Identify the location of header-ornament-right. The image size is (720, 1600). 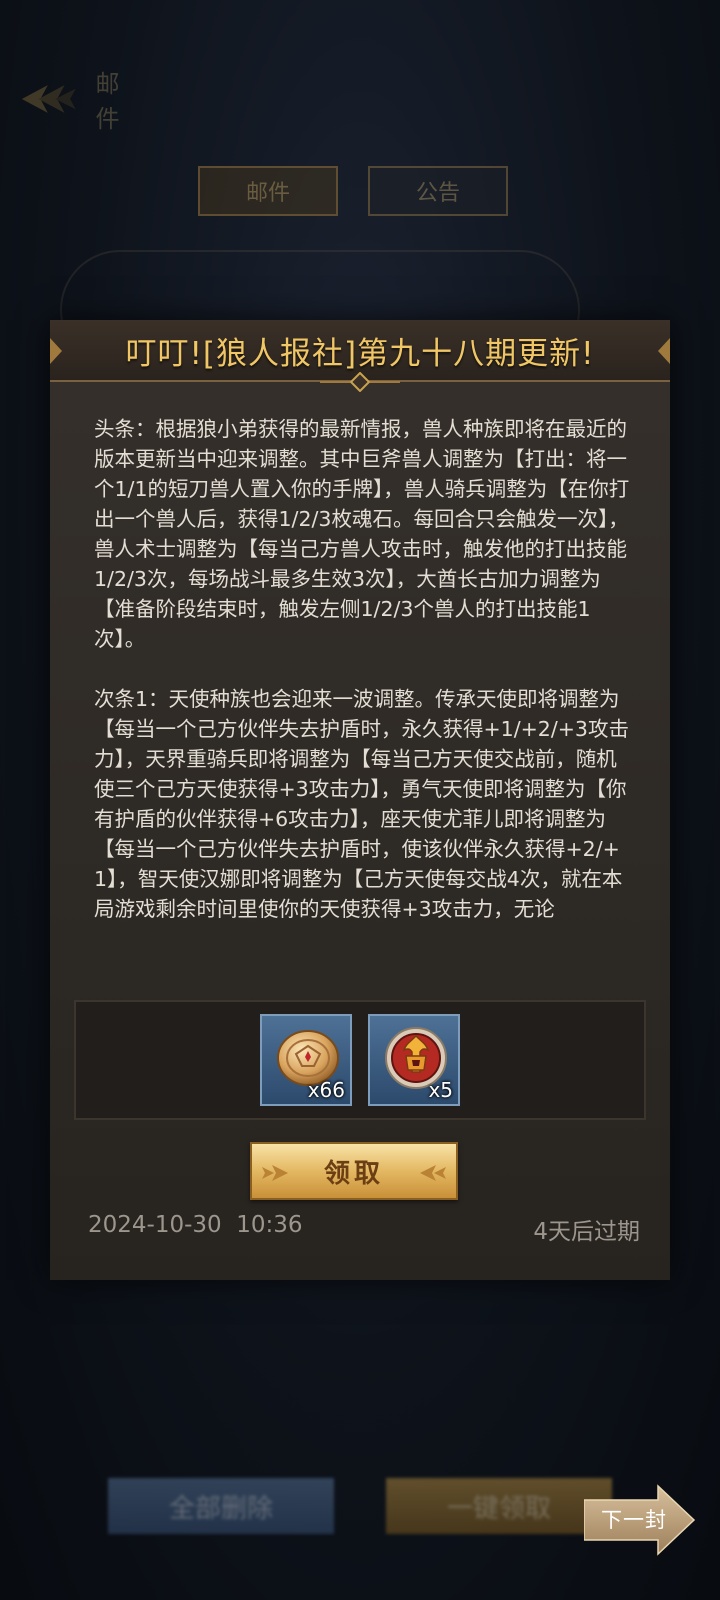
(664, 351).